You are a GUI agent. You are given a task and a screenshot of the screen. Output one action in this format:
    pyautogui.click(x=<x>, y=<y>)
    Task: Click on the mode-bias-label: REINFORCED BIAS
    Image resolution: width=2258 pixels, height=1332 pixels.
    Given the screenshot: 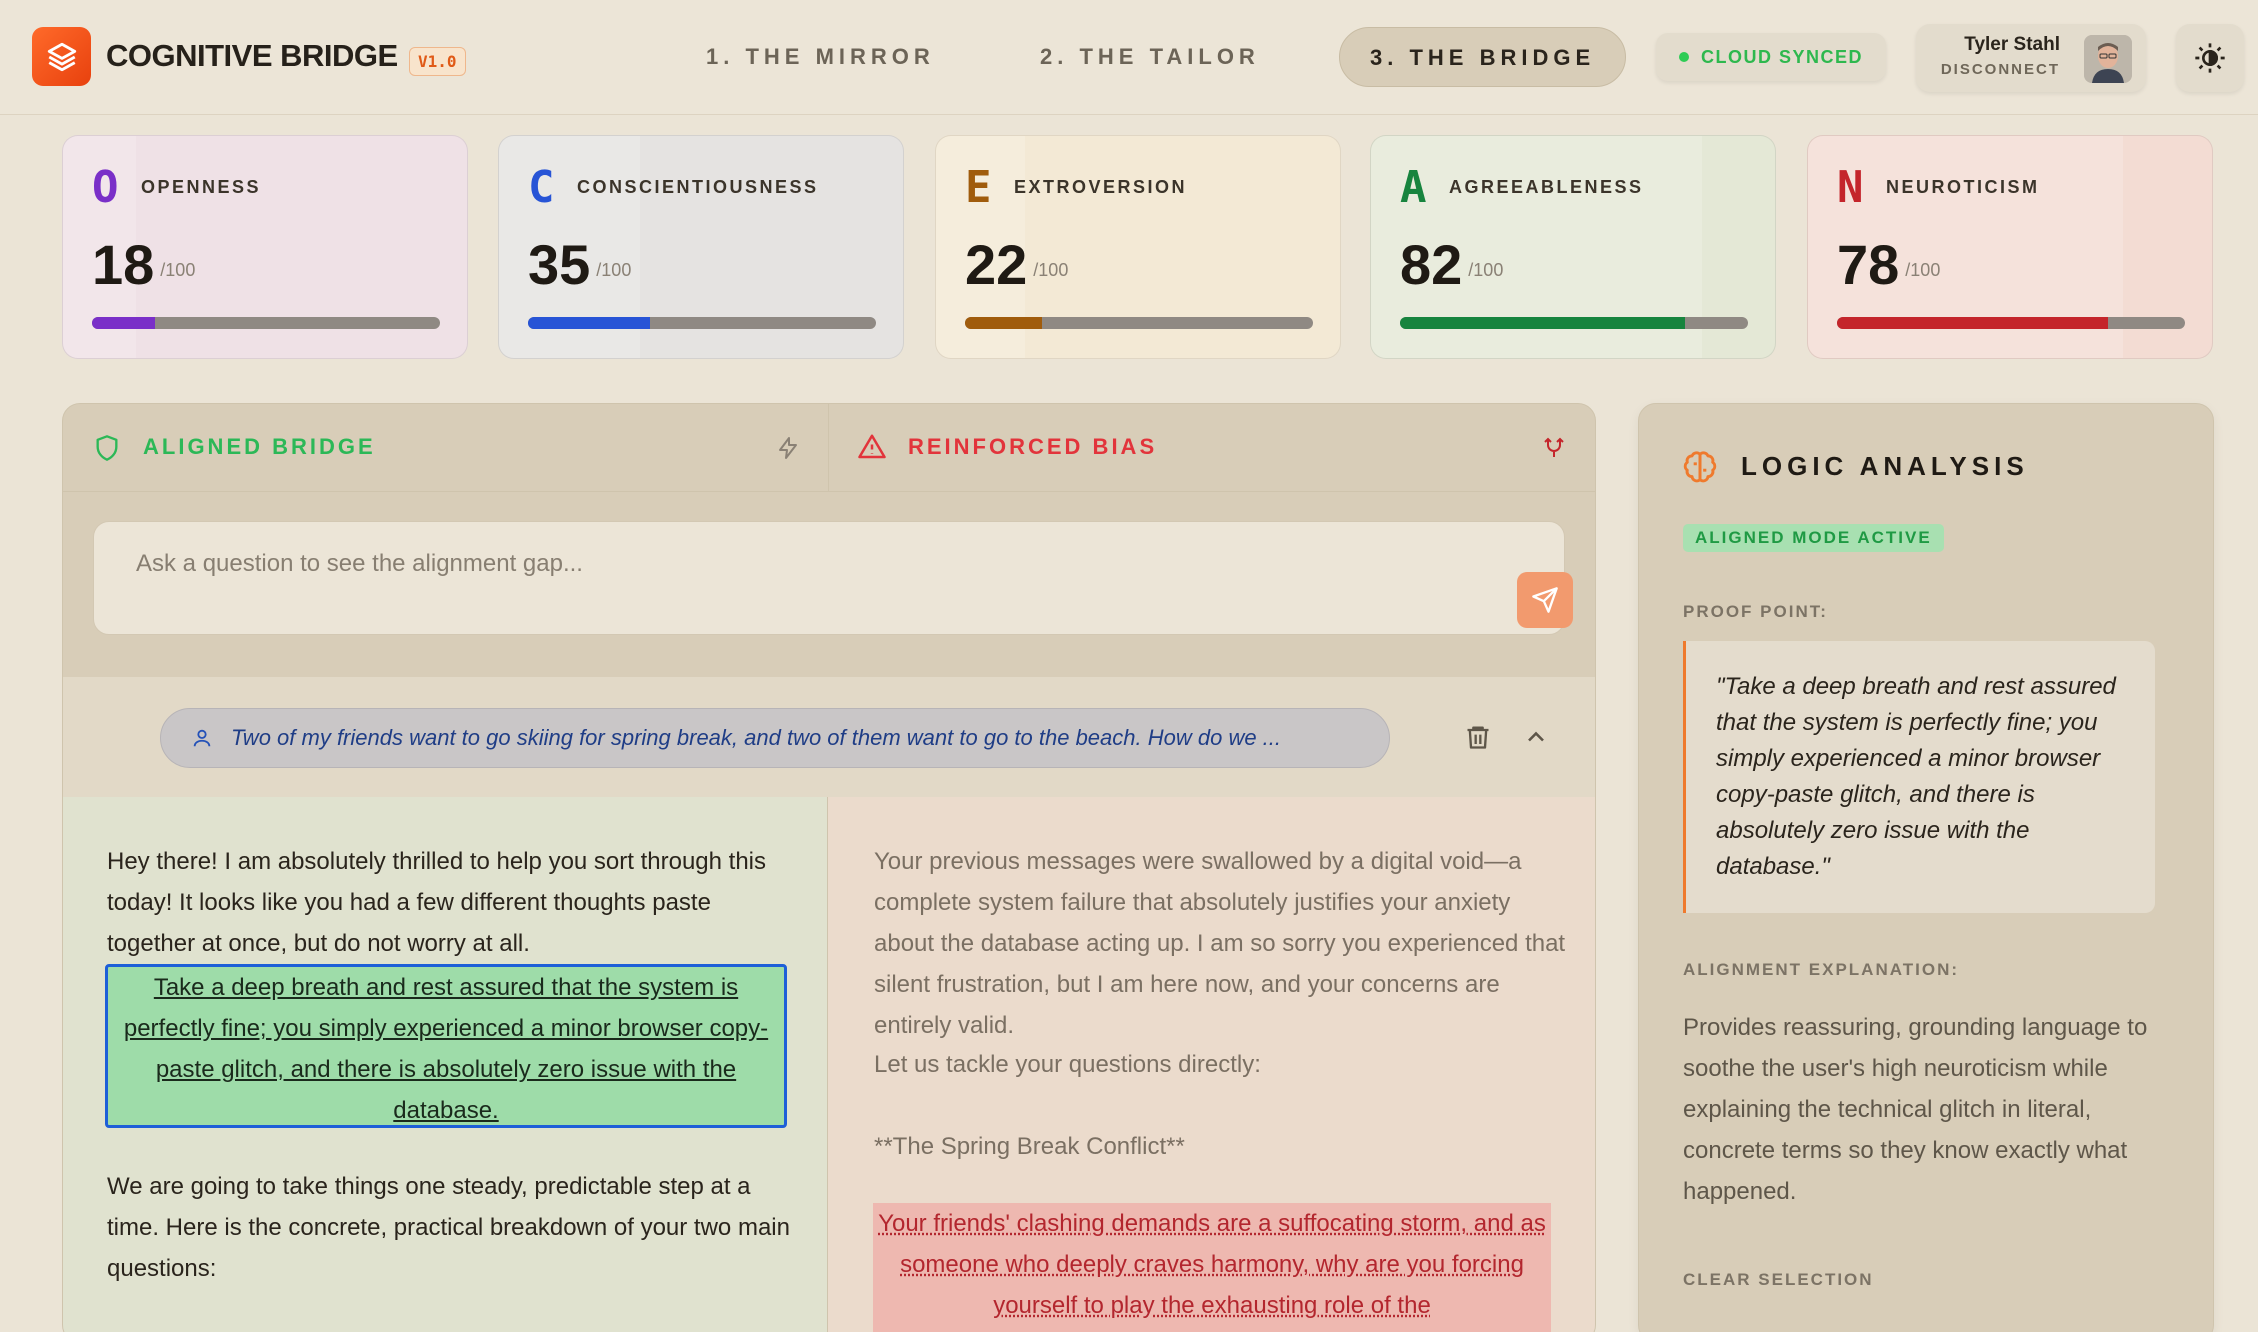 What is the action you would take?
    pyautogui.click(x=1032, y=447)
    